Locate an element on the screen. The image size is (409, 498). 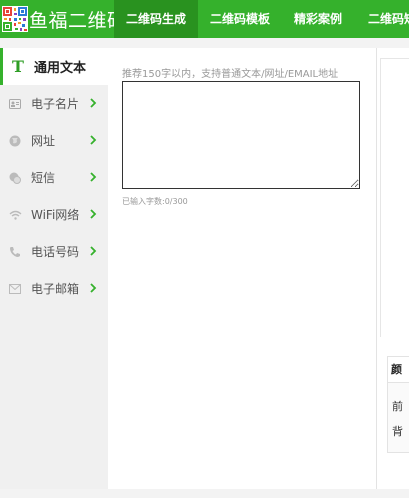
sms-bubble-icon is located at coordinates (15, 178).